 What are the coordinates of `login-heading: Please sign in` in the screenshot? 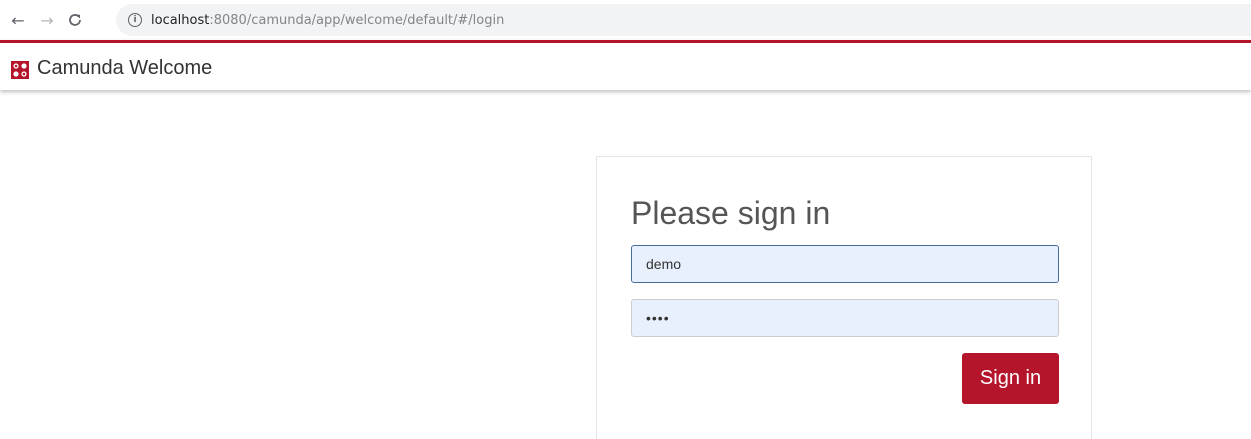 It's located at (731, 213).